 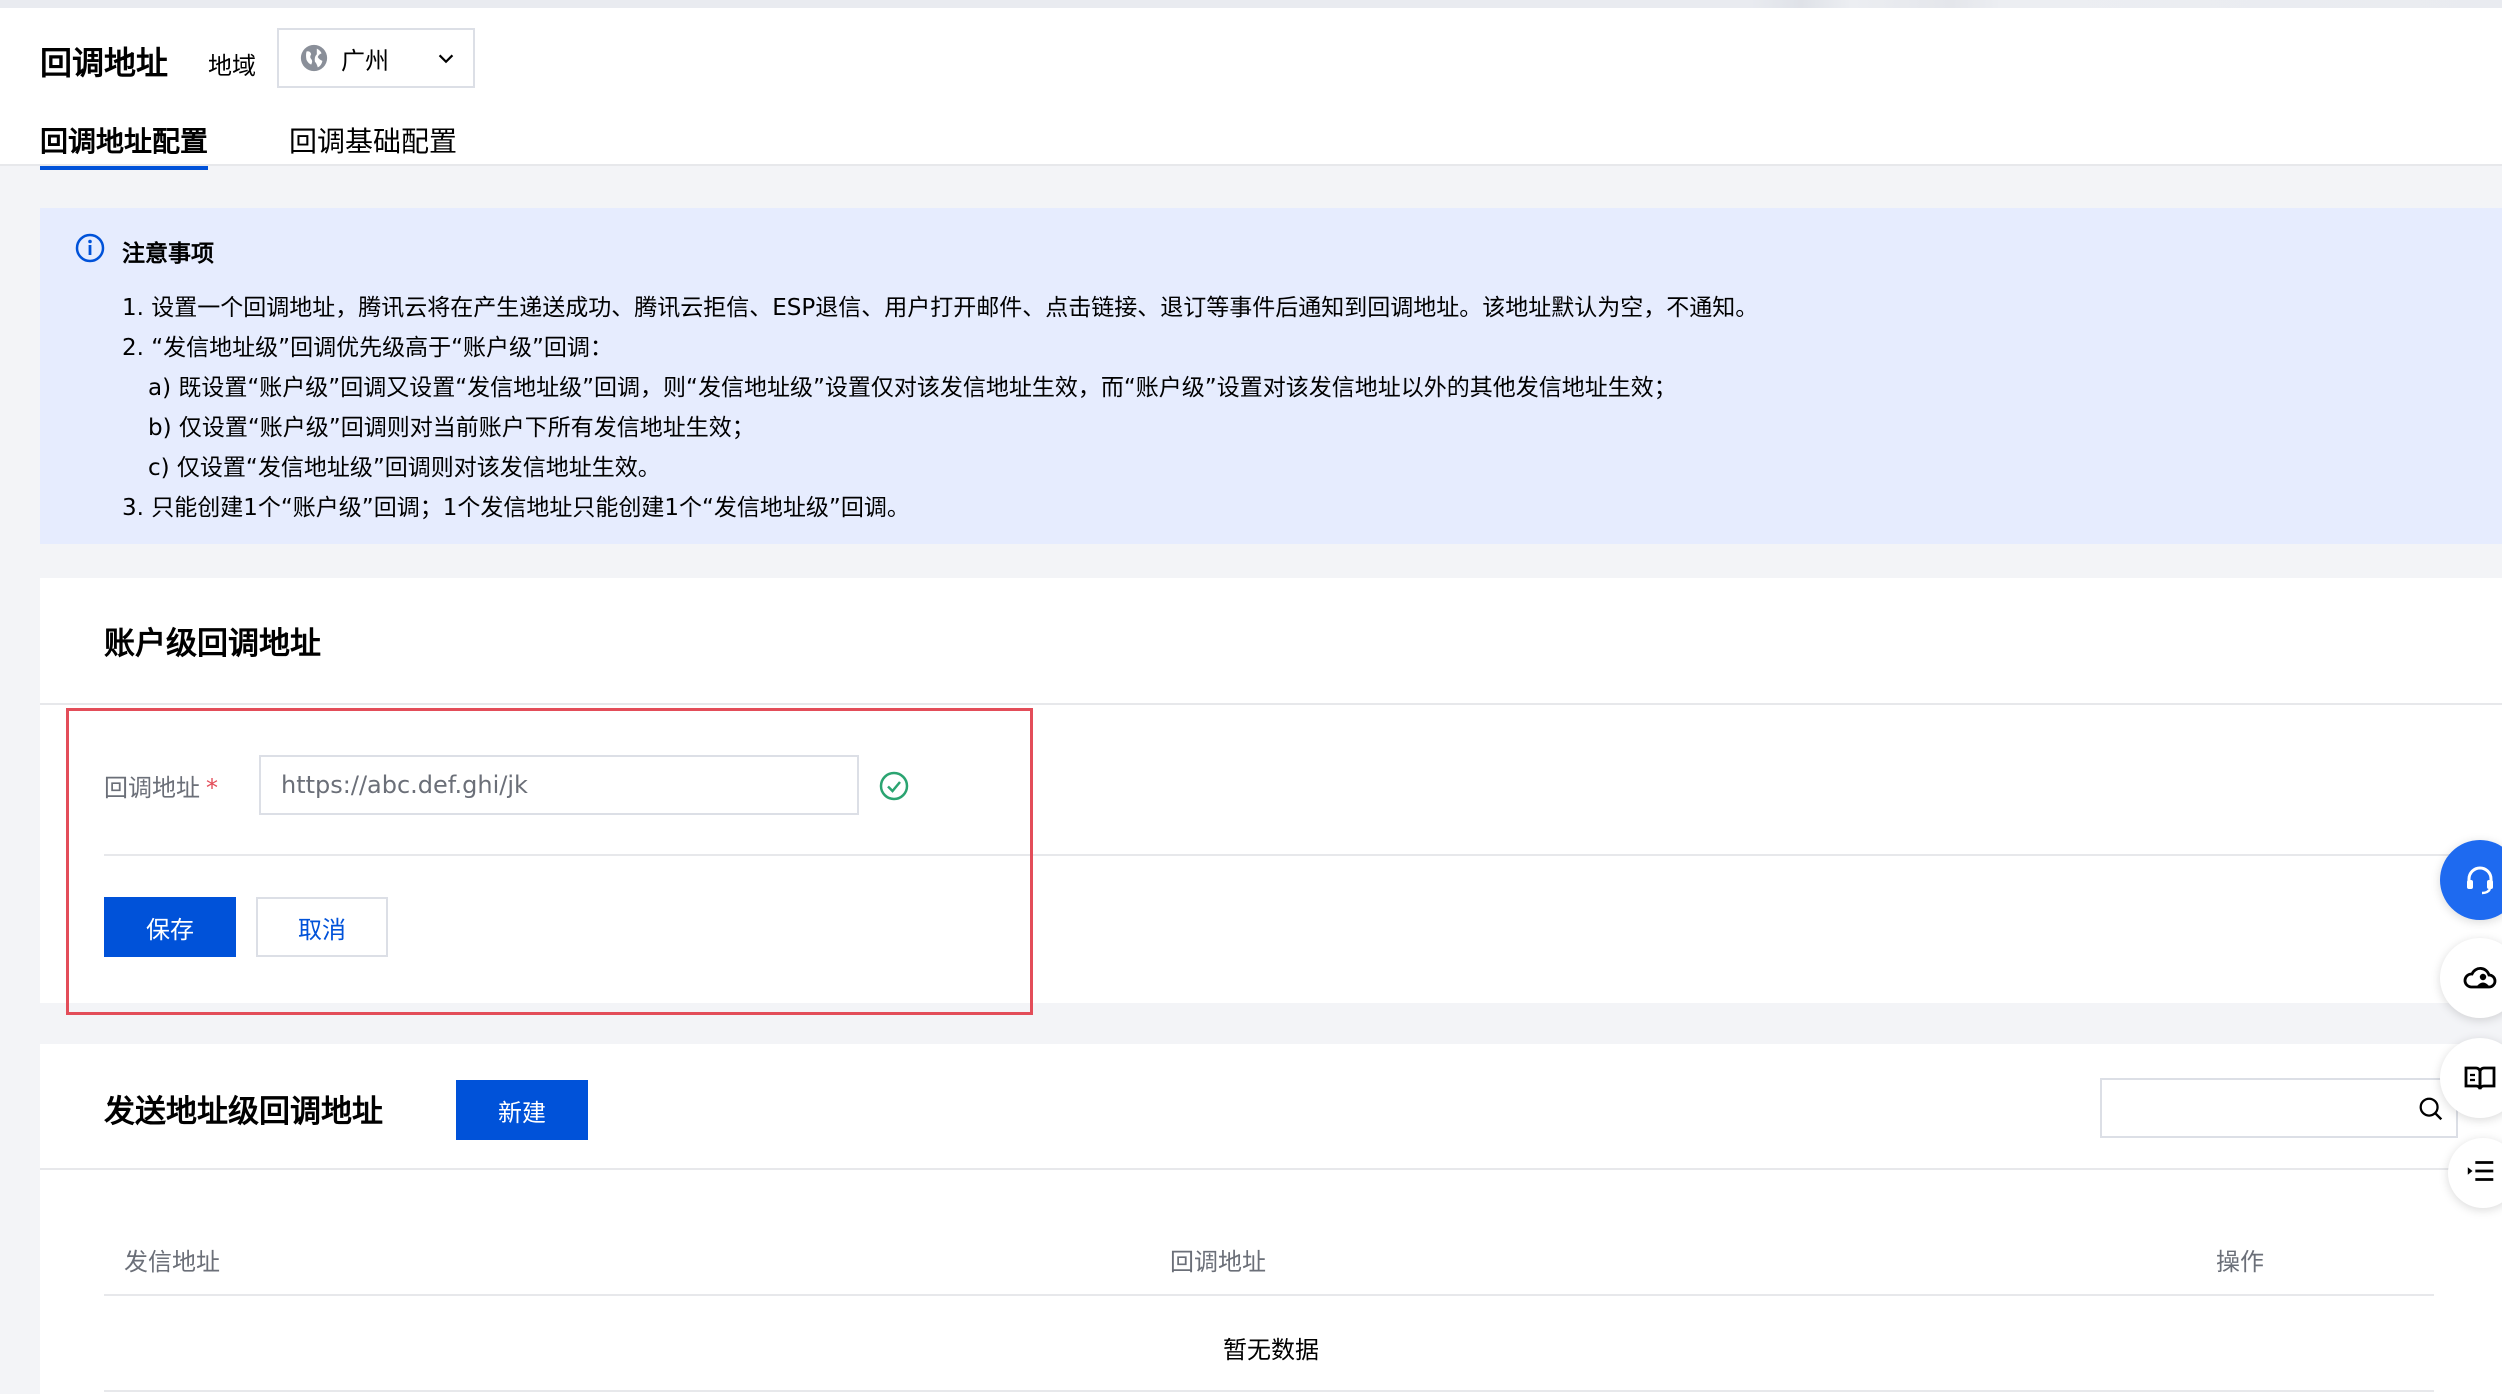 What do you see at coordinates (1251, 89) in the screenshot?
I see `page-header: 回调地址 地域 广州 回调地址配置 回调基础配置` at bounding box center [1251, 89].